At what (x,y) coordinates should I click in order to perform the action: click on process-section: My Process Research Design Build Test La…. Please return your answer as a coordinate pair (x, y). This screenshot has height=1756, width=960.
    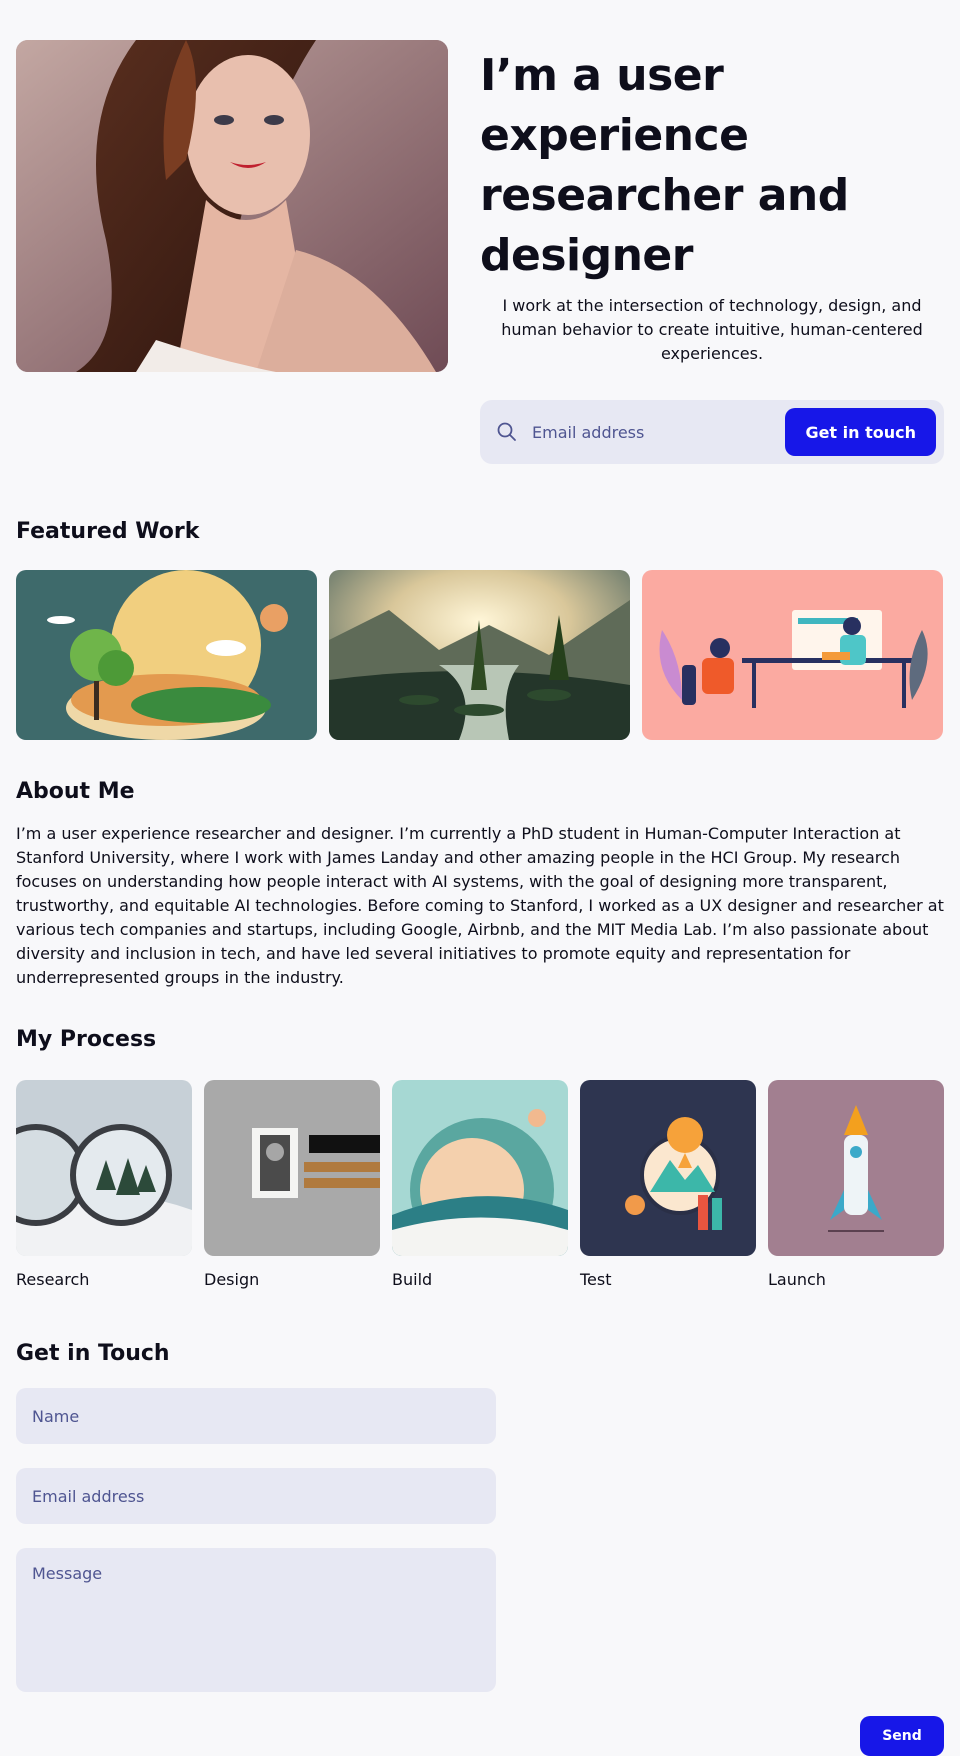
    Looking at the image, I should click on (480, 1159).